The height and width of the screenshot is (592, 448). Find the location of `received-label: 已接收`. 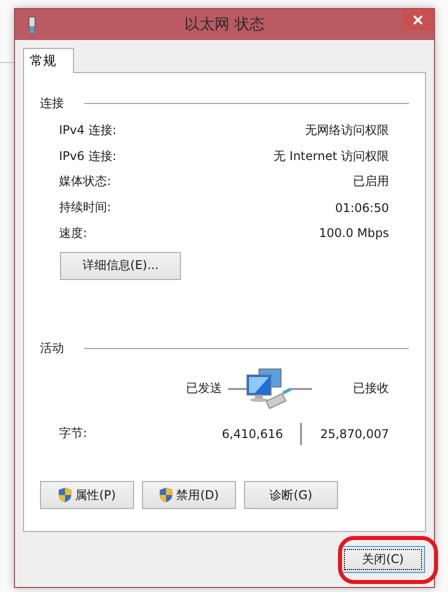

received-label: 已接收 is located at coordinates (371, 389).